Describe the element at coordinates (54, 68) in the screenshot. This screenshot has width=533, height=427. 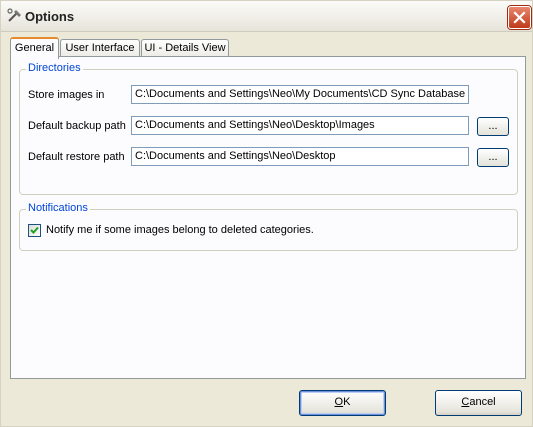
I see `directories-legend: Directories` at that location.